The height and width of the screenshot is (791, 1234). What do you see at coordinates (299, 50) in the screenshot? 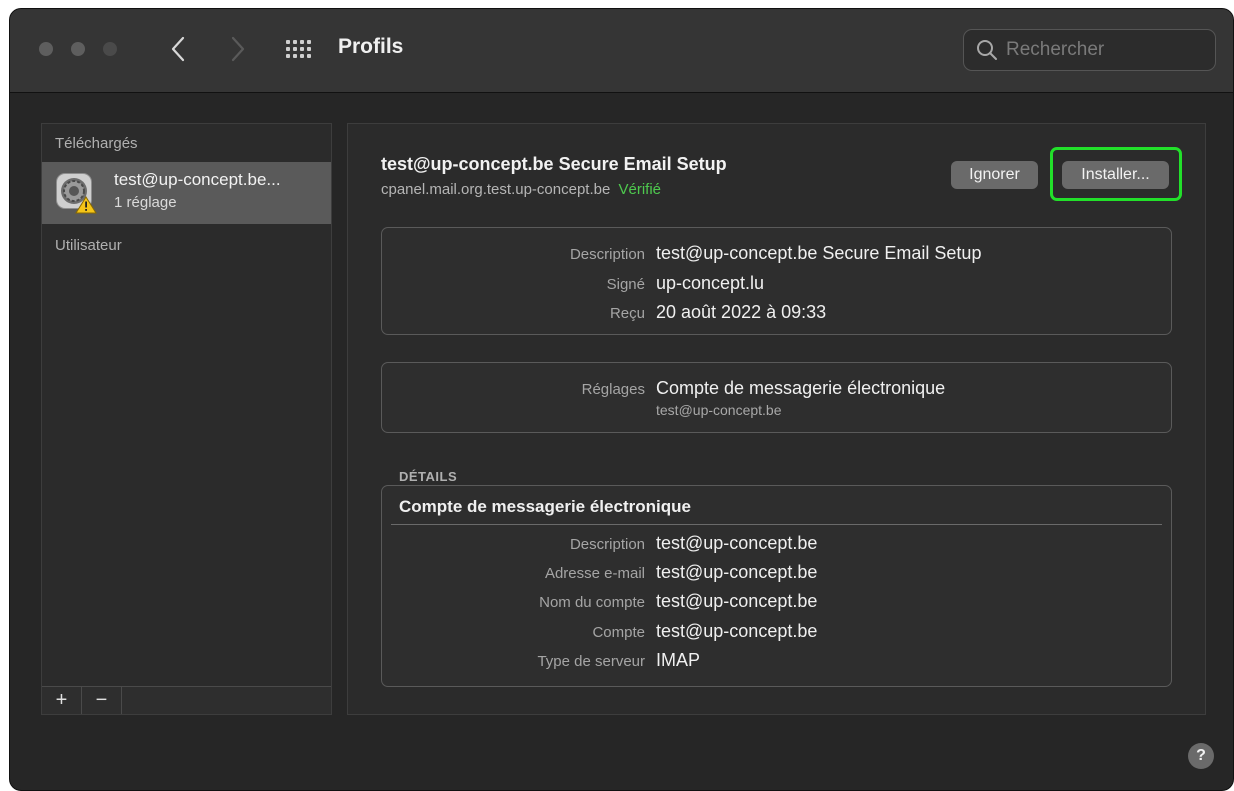
I see `show-all-button` at bounding box center [299, 50].